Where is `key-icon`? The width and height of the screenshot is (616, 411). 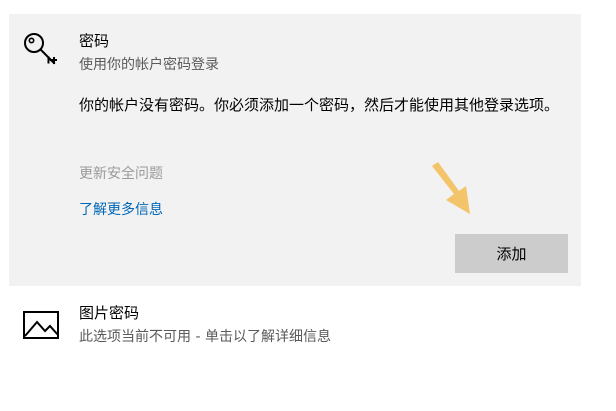
key-icon is located at coordinates (40, 49).